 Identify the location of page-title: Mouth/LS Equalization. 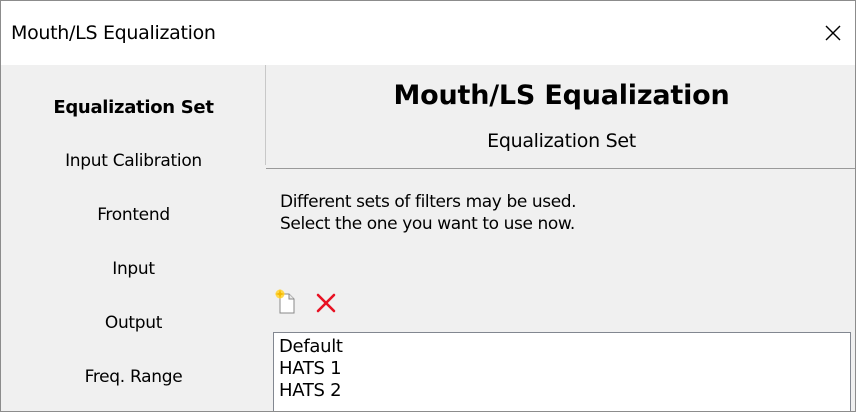
(561, 95).